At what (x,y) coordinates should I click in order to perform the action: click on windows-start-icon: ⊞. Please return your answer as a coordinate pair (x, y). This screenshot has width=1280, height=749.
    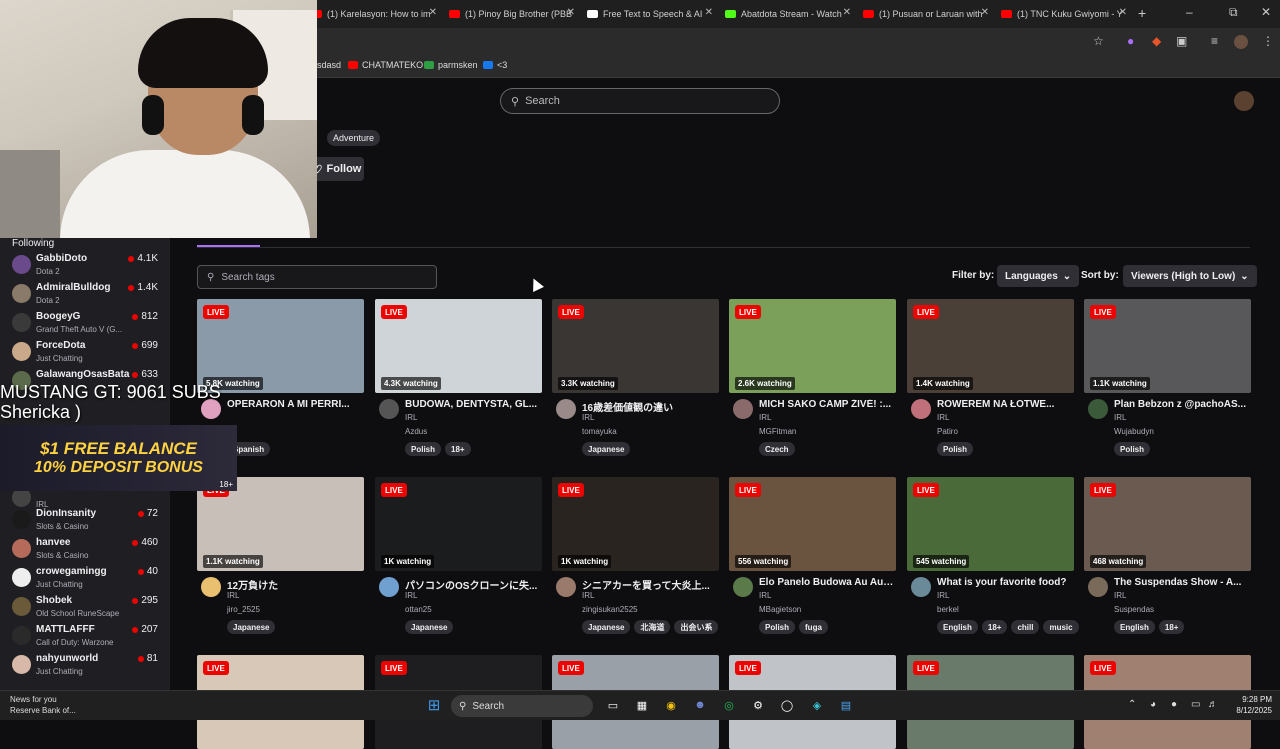
    Looking at the image, I should click on (434, 705).